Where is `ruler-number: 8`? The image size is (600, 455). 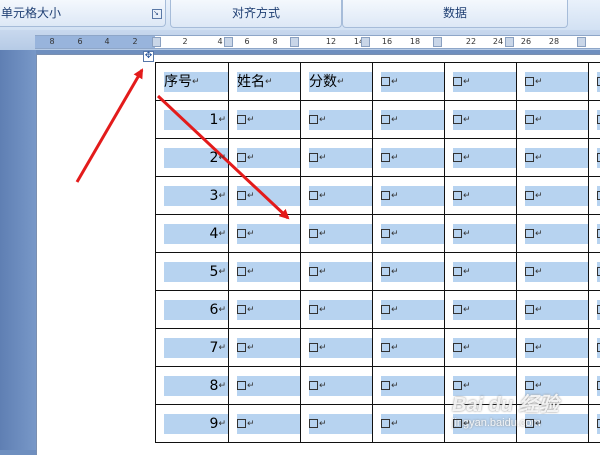 ruler-number: 8 is located at coordinates (51, 42).